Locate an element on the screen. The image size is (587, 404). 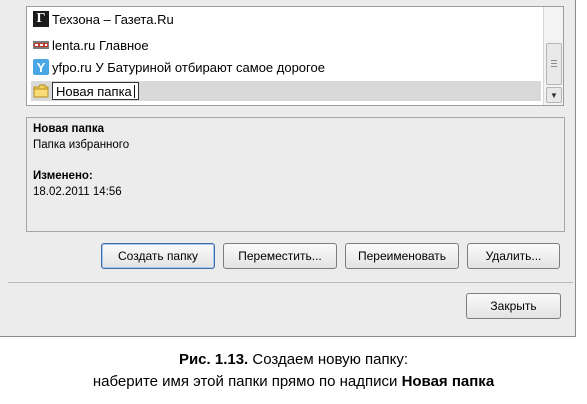
text-caret is located at coordinates (134, 91).